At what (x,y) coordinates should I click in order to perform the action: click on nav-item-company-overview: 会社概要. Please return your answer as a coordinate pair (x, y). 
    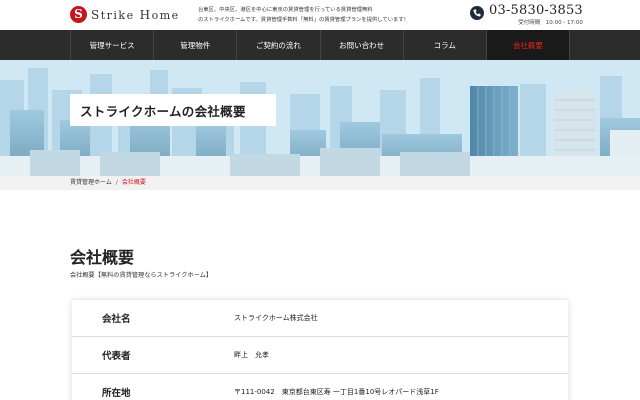
    Looking at the image, I should click on (528, 45).